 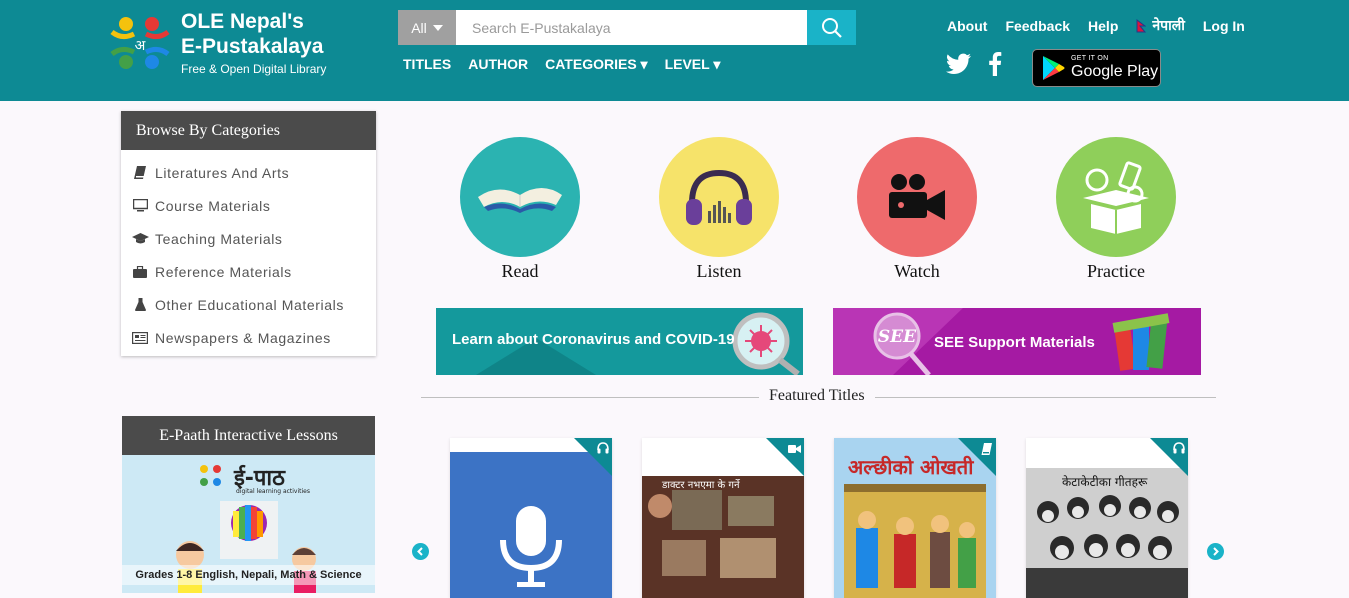 I want to click on nav-titles: TITLES, so click(x=427, y=64).